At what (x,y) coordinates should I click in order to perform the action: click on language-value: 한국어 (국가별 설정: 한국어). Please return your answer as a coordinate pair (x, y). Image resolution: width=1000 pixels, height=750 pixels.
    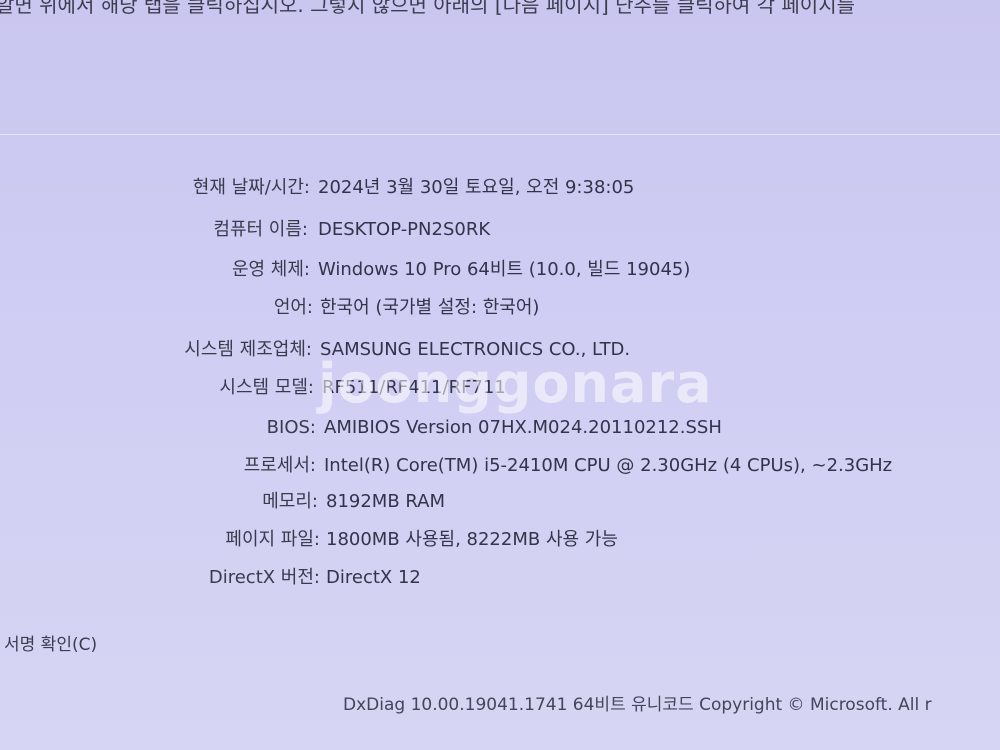
    Looking at the image, I should click on (430, 307).